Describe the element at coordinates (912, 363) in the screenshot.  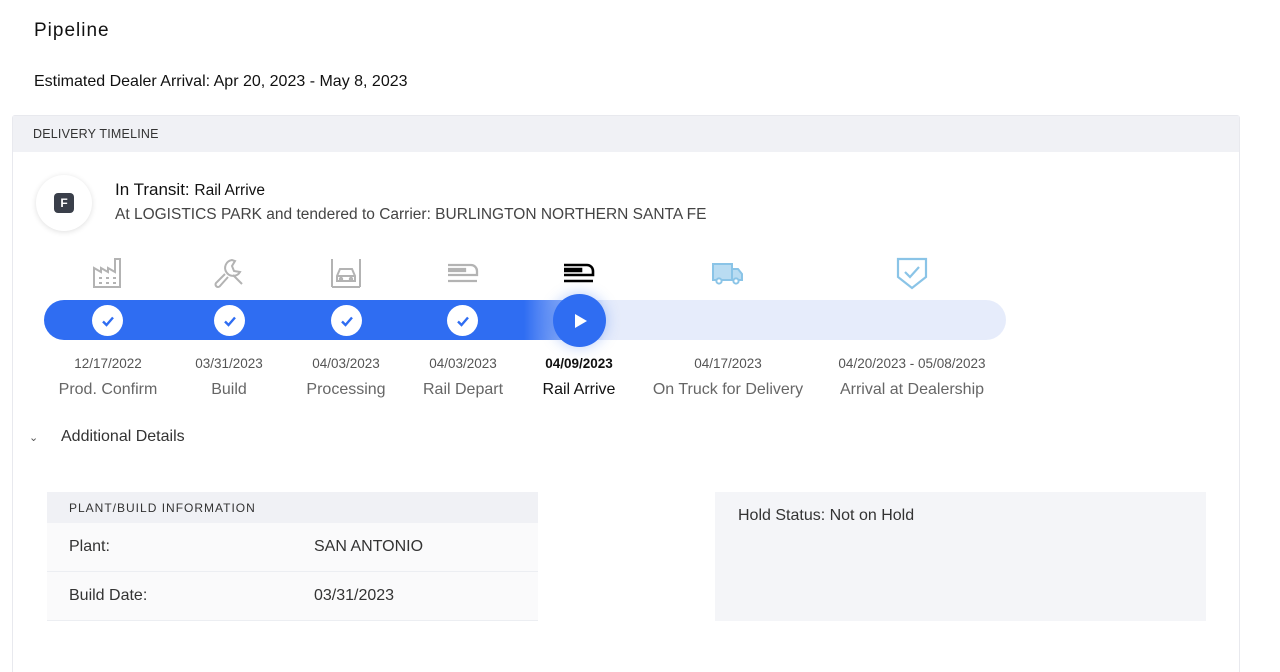
I see `stage-date: 04/20/2023 - 05/08/2023` at that location.